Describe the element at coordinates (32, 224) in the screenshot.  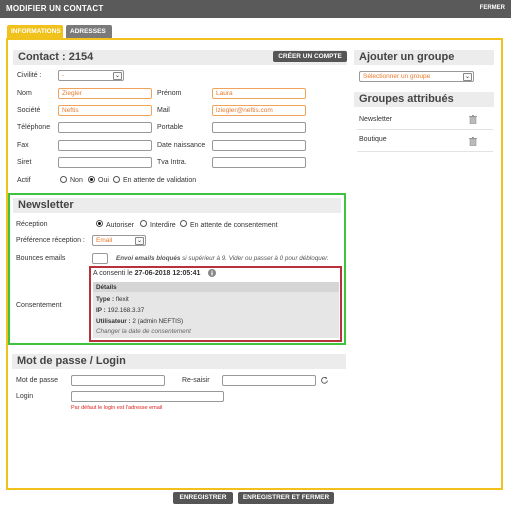
I see `reception-label: Réception` at that location.